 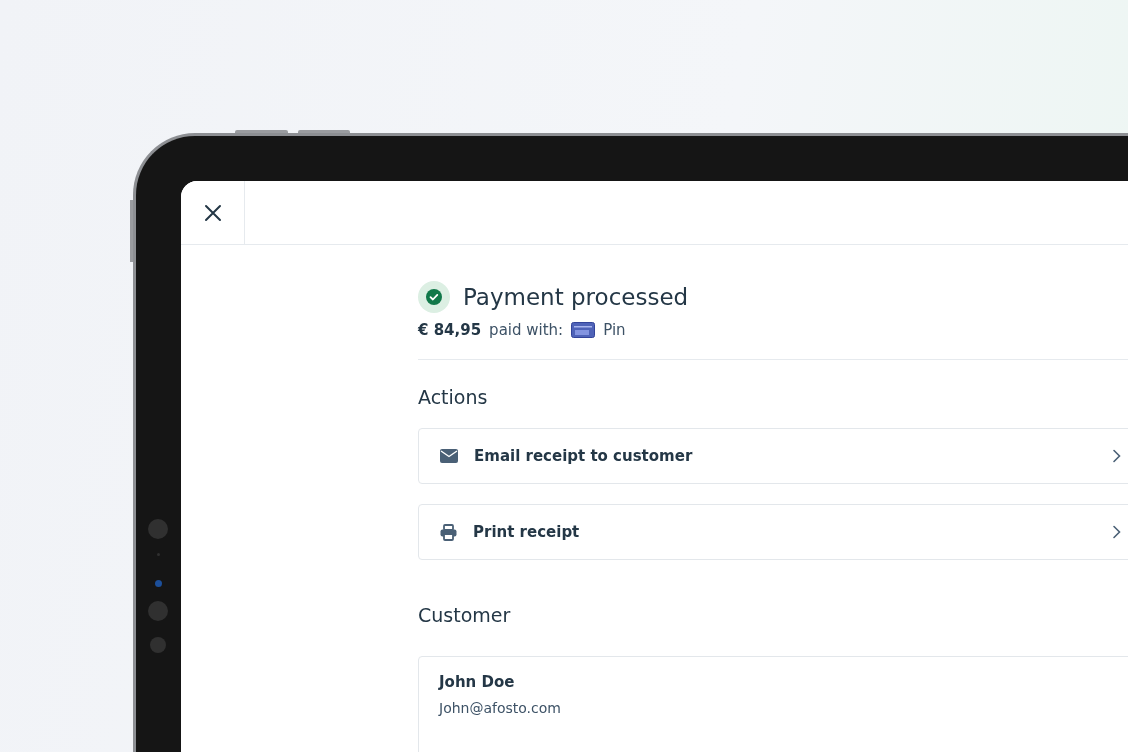 What do you see at coordinates (158, 583) in the screenshot?
I see `camera-lens` at bounding box center [158, 583].